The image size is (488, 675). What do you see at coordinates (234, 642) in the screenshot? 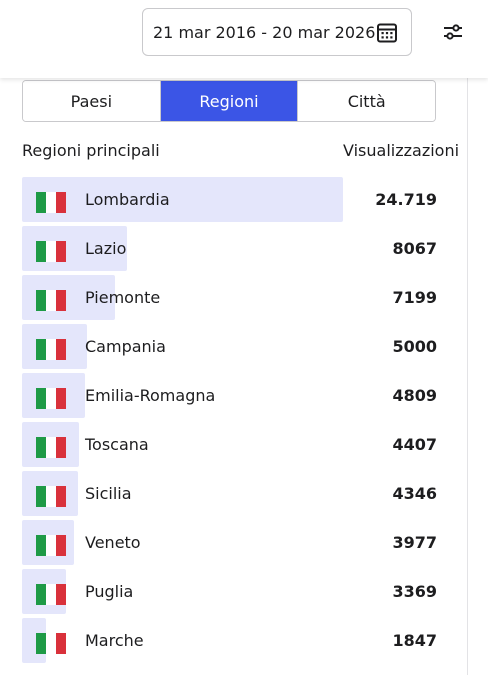
I see `region-row: Marche 1847` at bounding box center [234, 642].